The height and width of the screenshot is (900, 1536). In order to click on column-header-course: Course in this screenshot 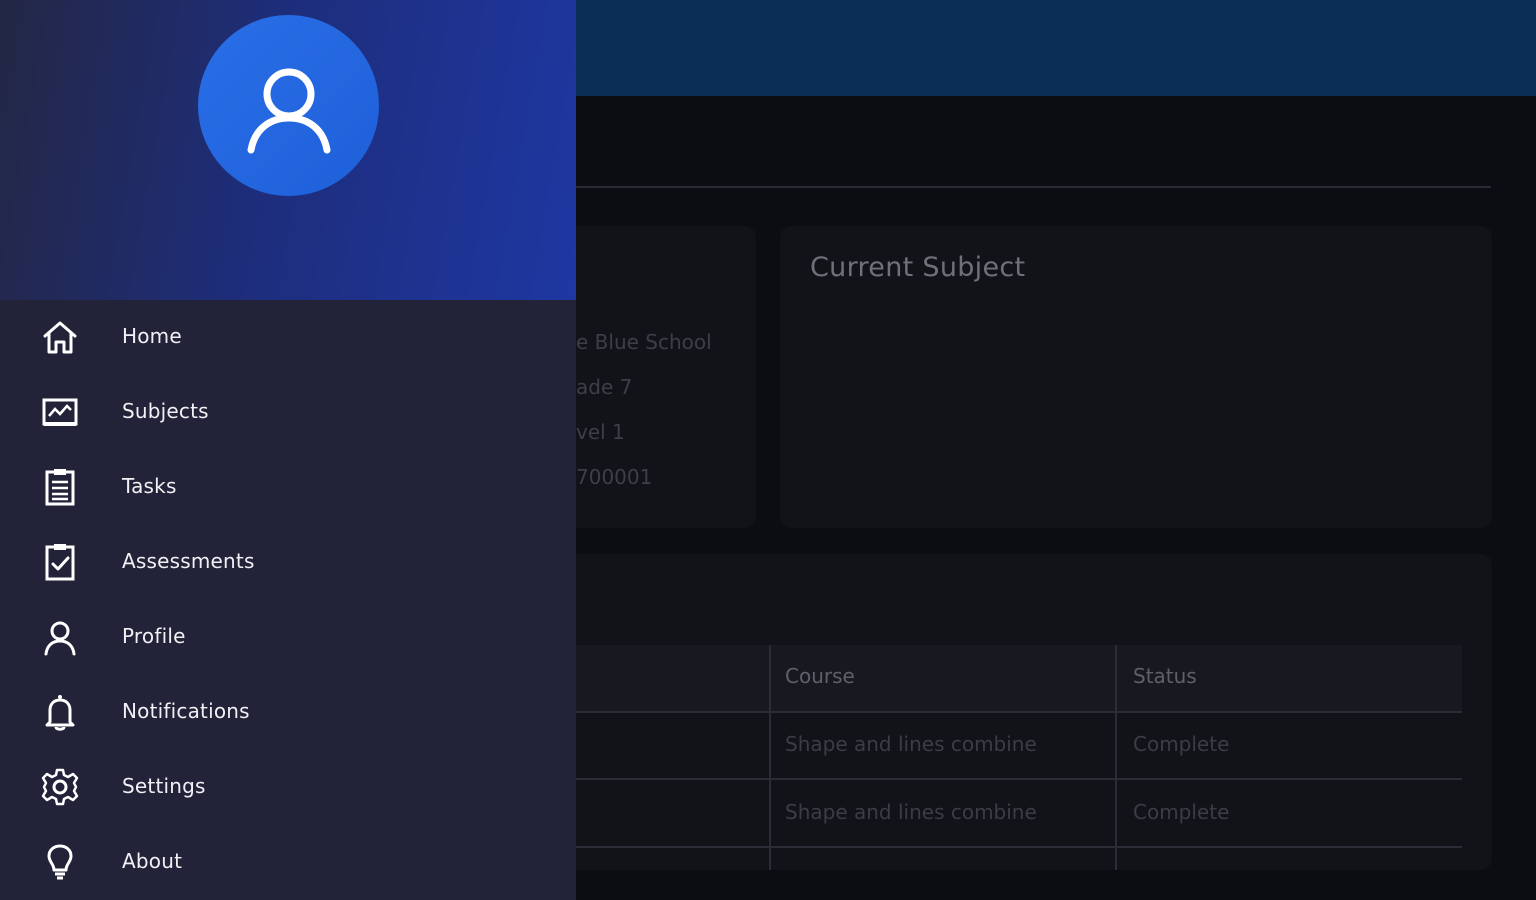, I will do `click(820, 676)`.